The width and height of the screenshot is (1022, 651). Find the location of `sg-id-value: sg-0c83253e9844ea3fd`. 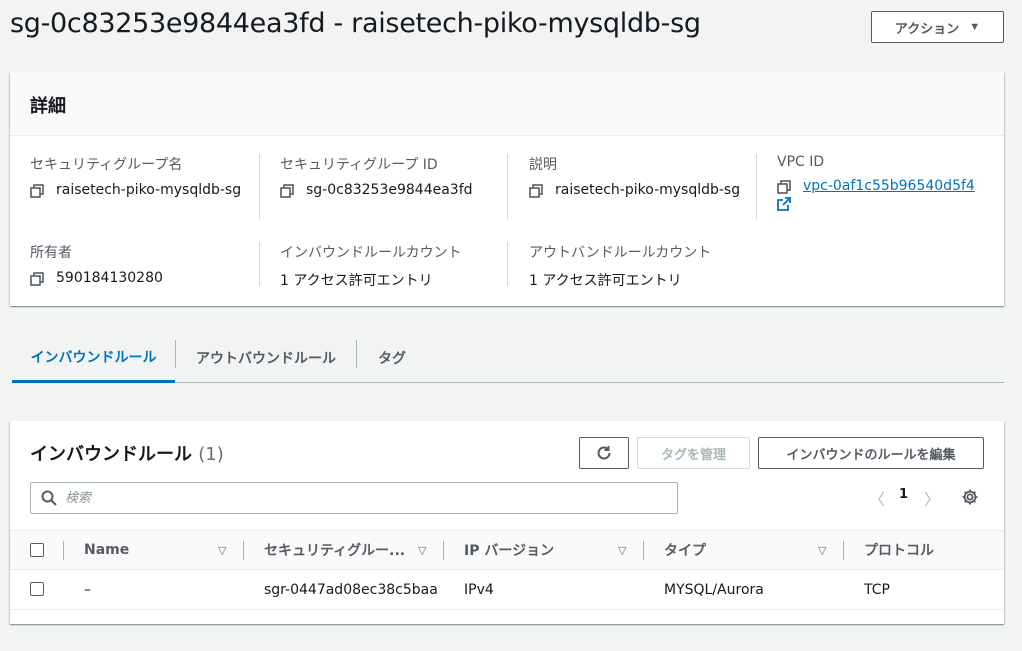

sg-id-value: sg-0c83253e9844ea3fd is located at coordinates (389, 190).